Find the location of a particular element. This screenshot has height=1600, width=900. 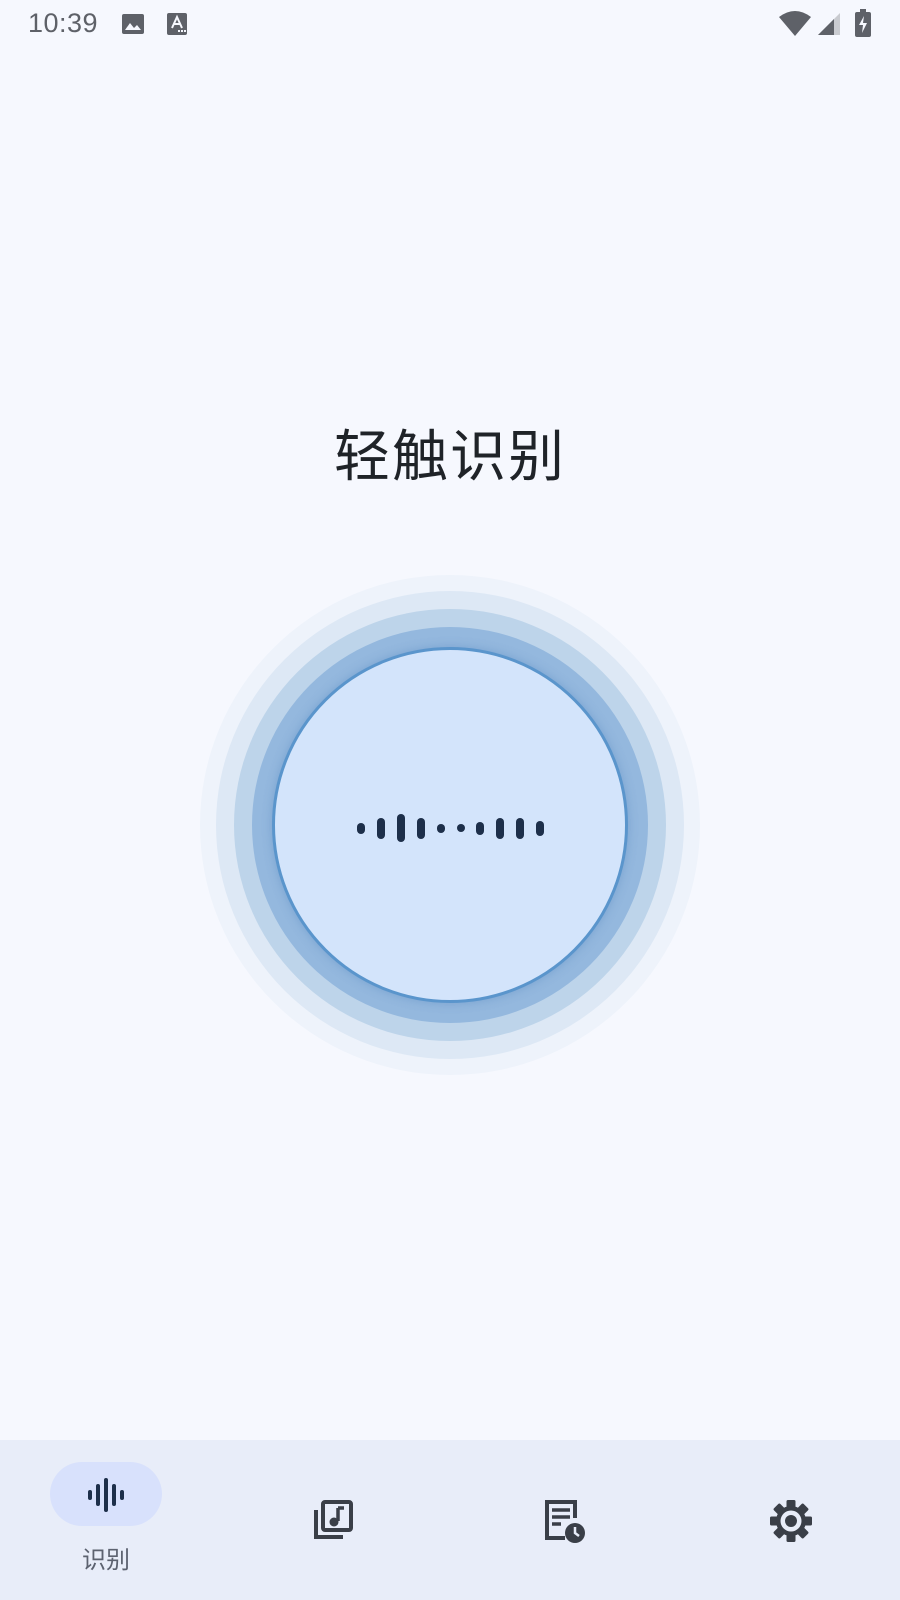

music-library-icon is located at coordinates (333, 1522).